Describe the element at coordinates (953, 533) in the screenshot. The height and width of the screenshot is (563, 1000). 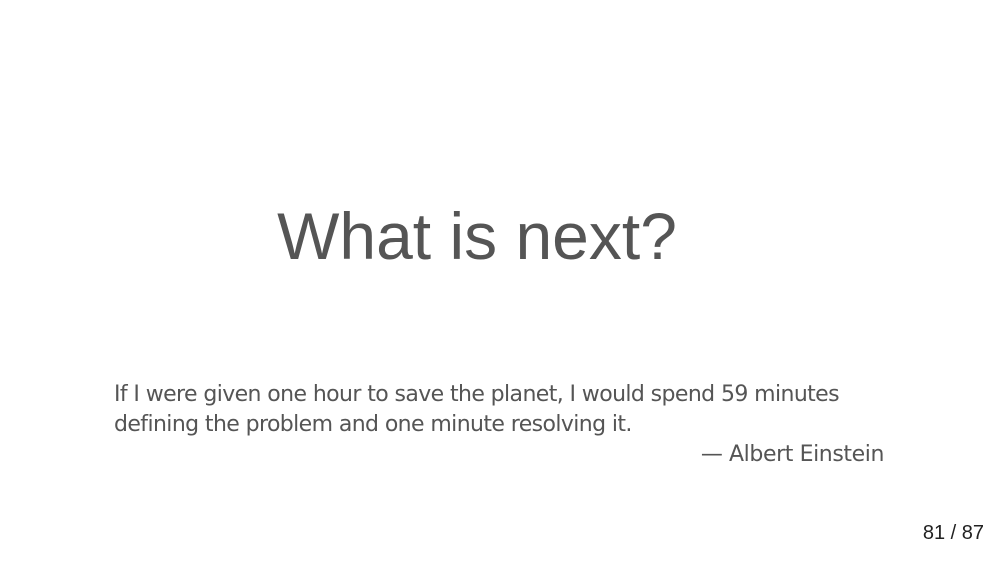
I see `page-counter: 81 / 87` at that location.